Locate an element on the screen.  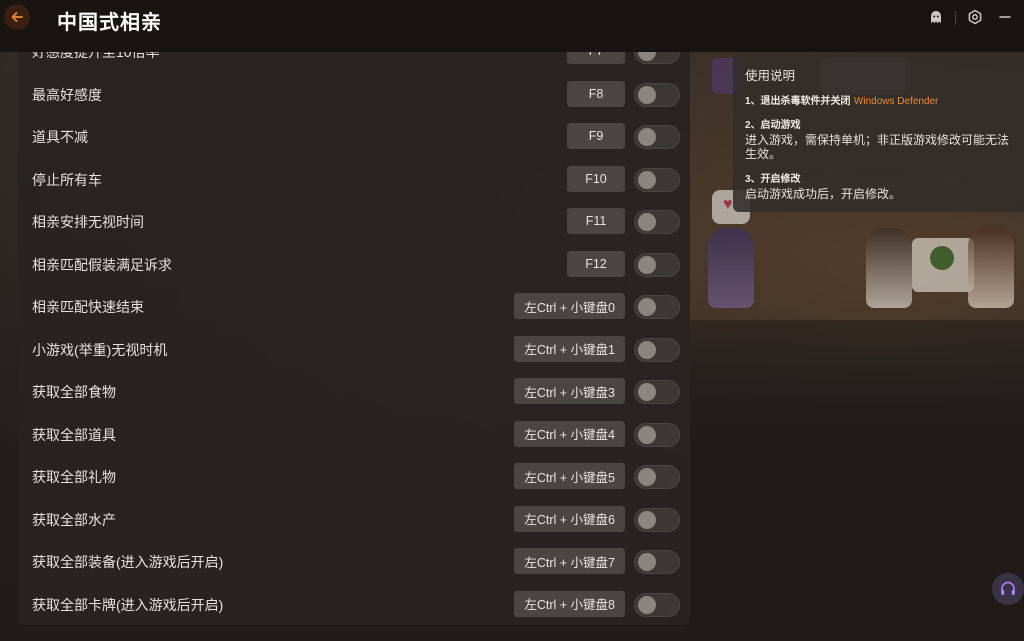
hotkey-button: 左Ctrl + 小键盘0 is located at coordinates (569, 306).